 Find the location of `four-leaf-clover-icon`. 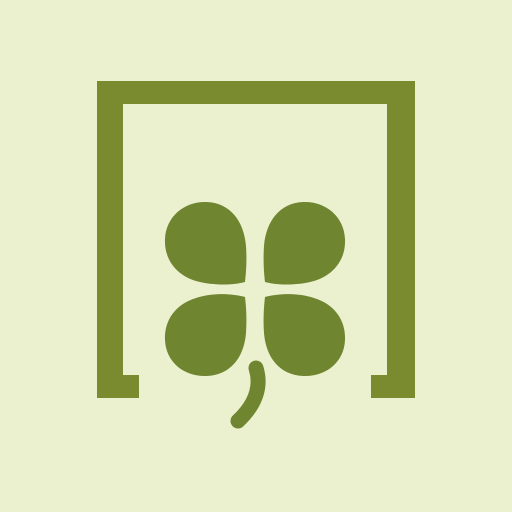

four-leaf-clover-icon is located at coordinates (255, 289).